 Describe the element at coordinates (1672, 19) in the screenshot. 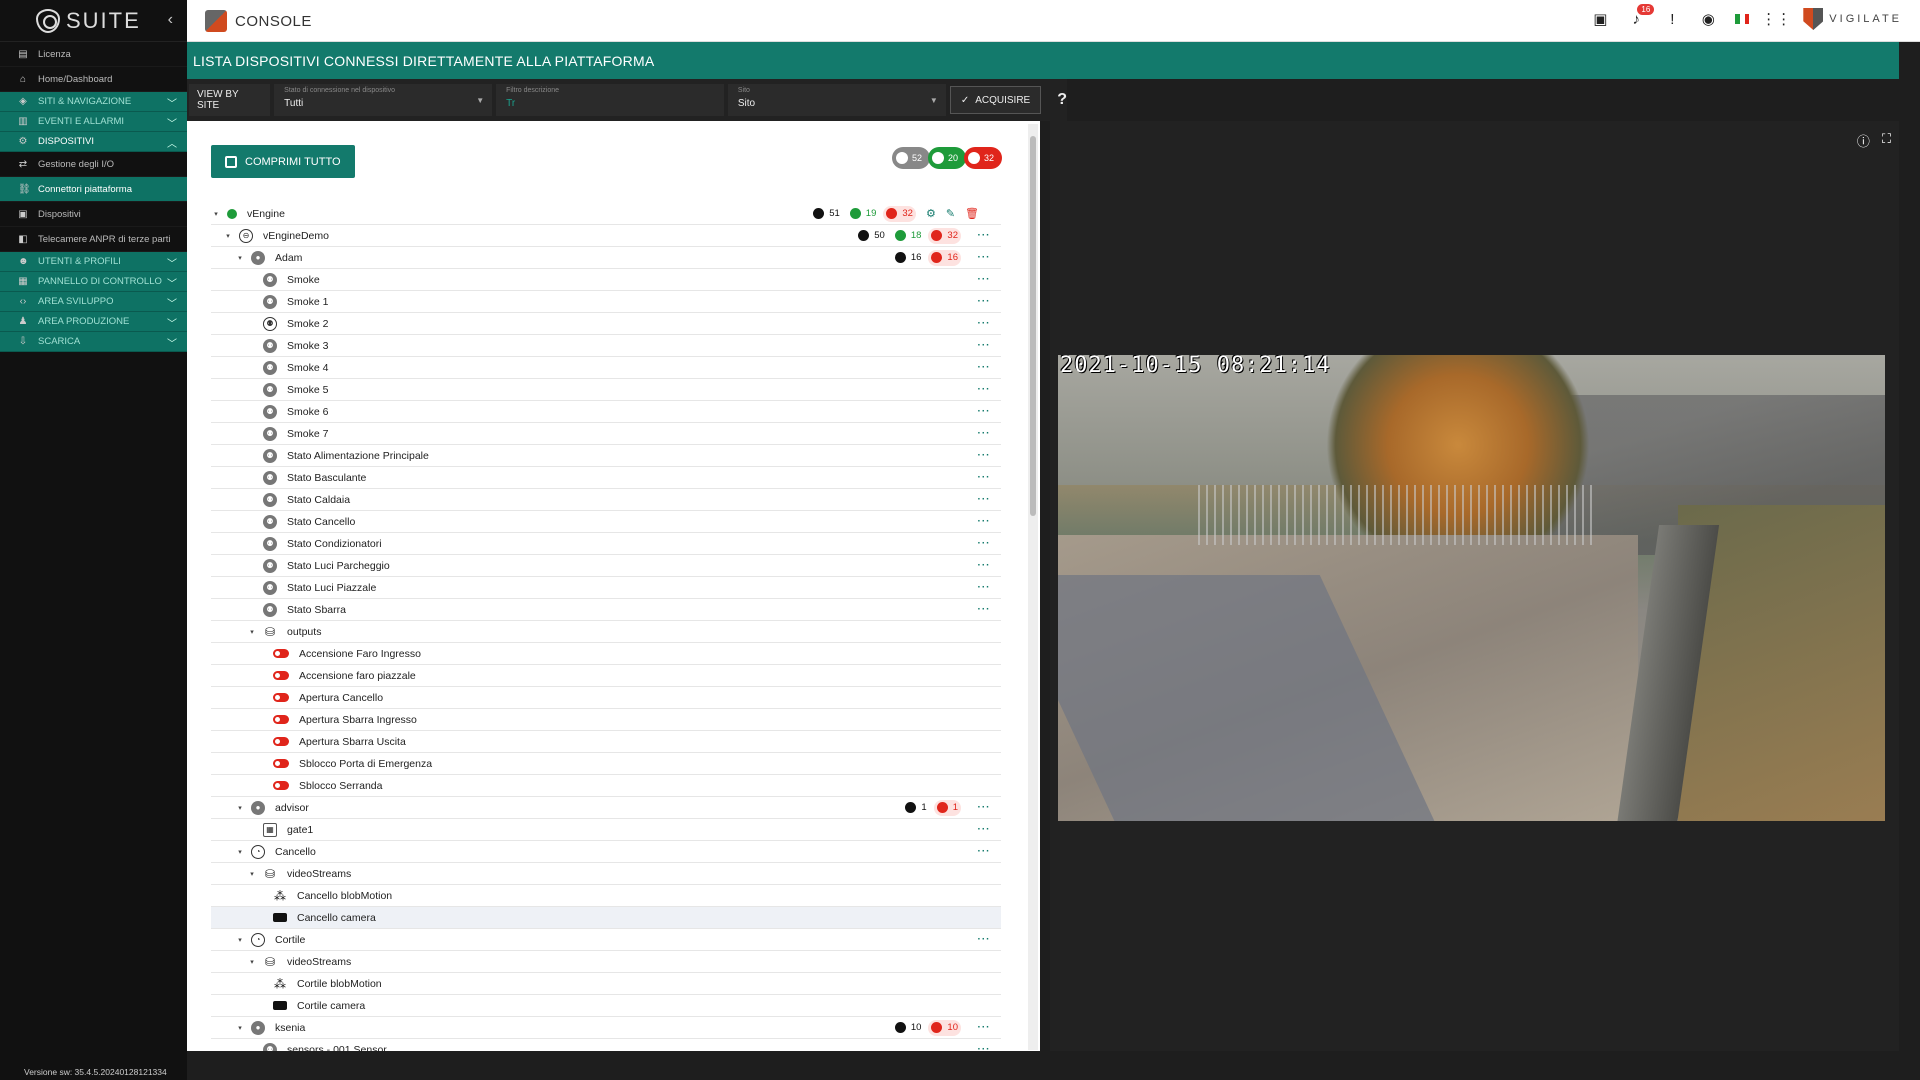

I see `alert-icon: !` at that location.